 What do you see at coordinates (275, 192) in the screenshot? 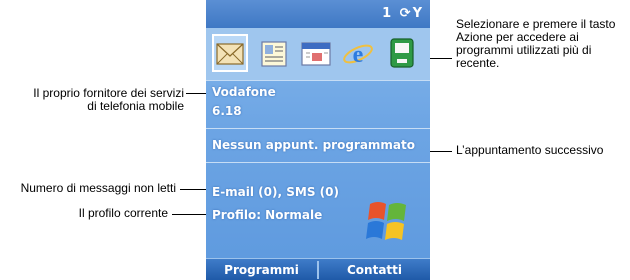
I see `message-counts: E-mail (0), SMS (0)` at bounding box center [275, 192].